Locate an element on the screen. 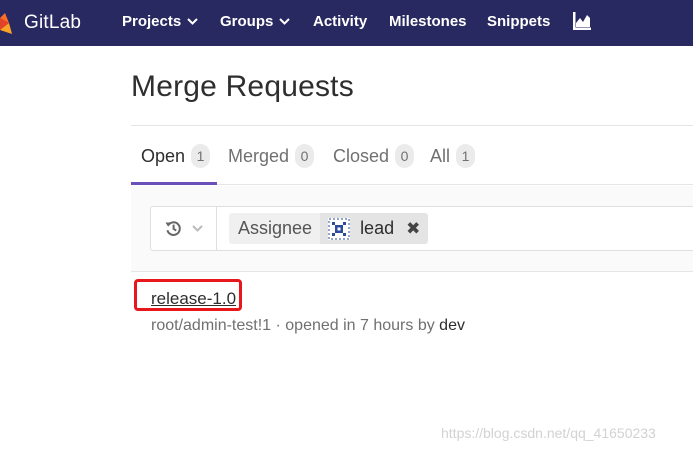 The height and width of the screenshot is (452, 693). nav-groups: Groups is located at coordinates (255, 21).